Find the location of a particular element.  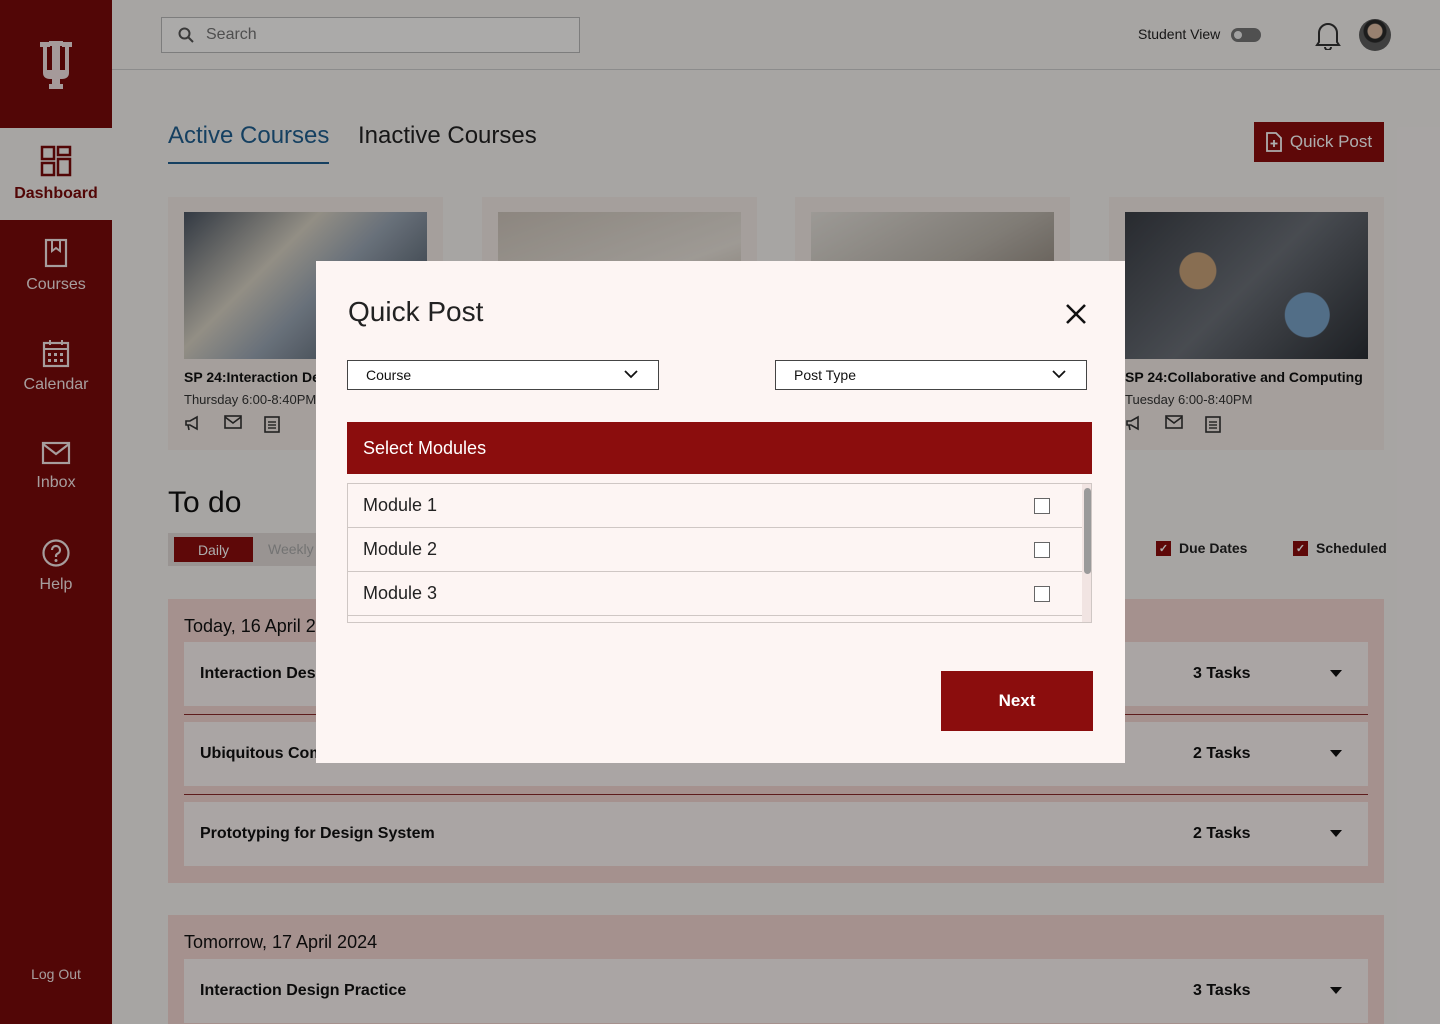

modules-list: Module 1 Module 2 Module 3 is located at coordinates (719, 553).